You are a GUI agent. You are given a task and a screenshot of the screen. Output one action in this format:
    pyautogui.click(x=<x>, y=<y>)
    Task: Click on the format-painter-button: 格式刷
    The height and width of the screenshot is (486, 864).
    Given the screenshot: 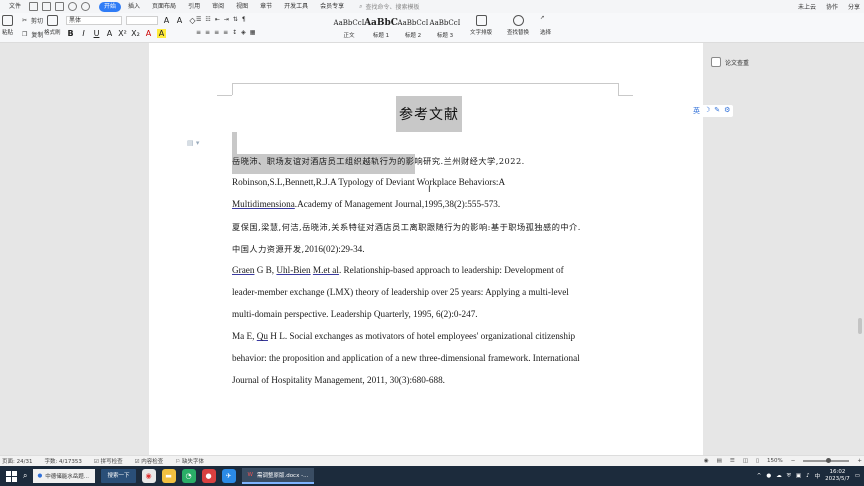 What is the action you would take?
    pyautogui.click(x=52, y=25)
    